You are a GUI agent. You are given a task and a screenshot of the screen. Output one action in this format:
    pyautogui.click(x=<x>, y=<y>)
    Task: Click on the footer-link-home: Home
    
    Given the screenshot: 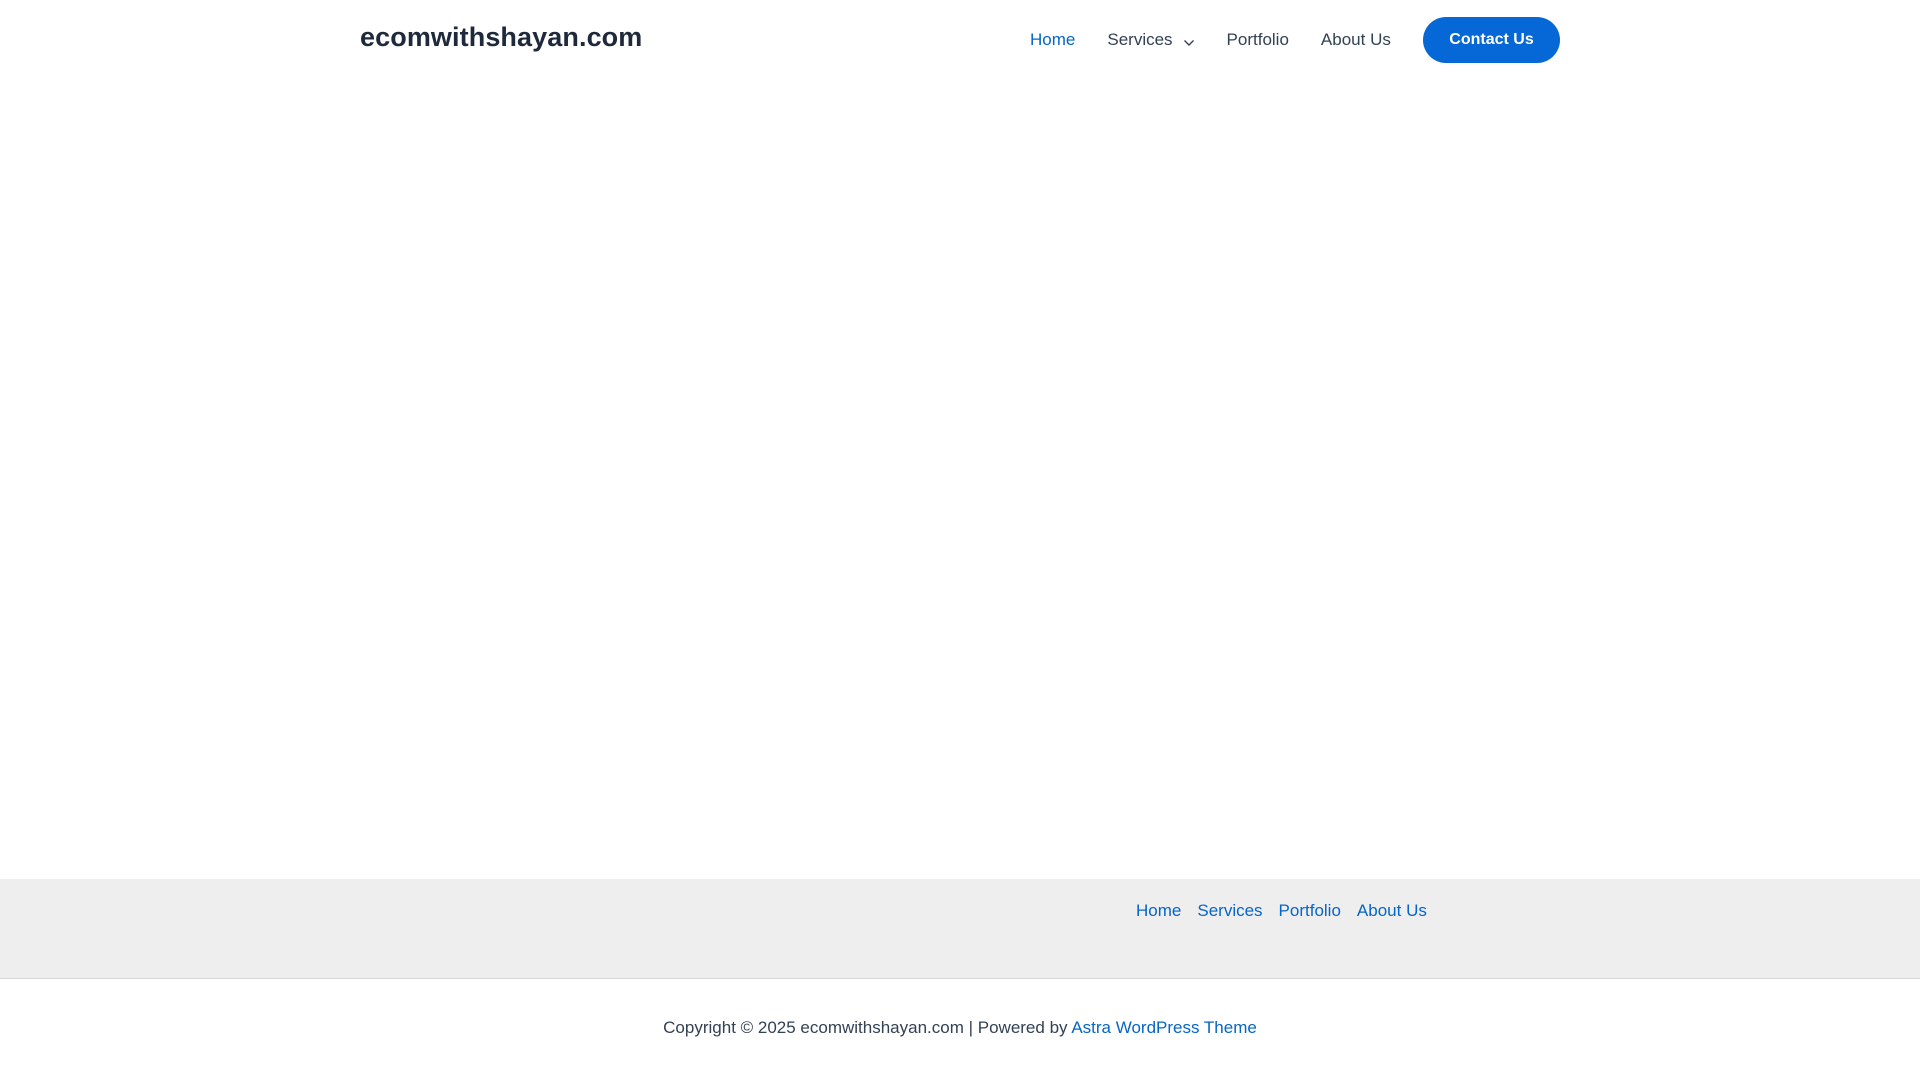 What is the action you would take?
    pyautogui.click(x=1158, y=911)
    